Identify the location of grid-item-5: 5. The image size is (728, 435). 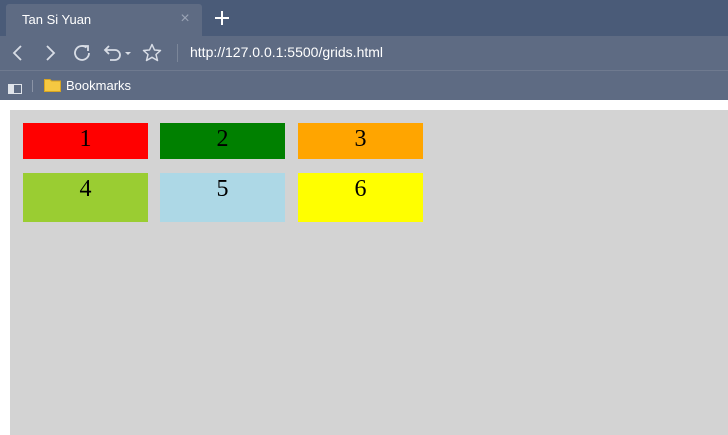
(222, 197).